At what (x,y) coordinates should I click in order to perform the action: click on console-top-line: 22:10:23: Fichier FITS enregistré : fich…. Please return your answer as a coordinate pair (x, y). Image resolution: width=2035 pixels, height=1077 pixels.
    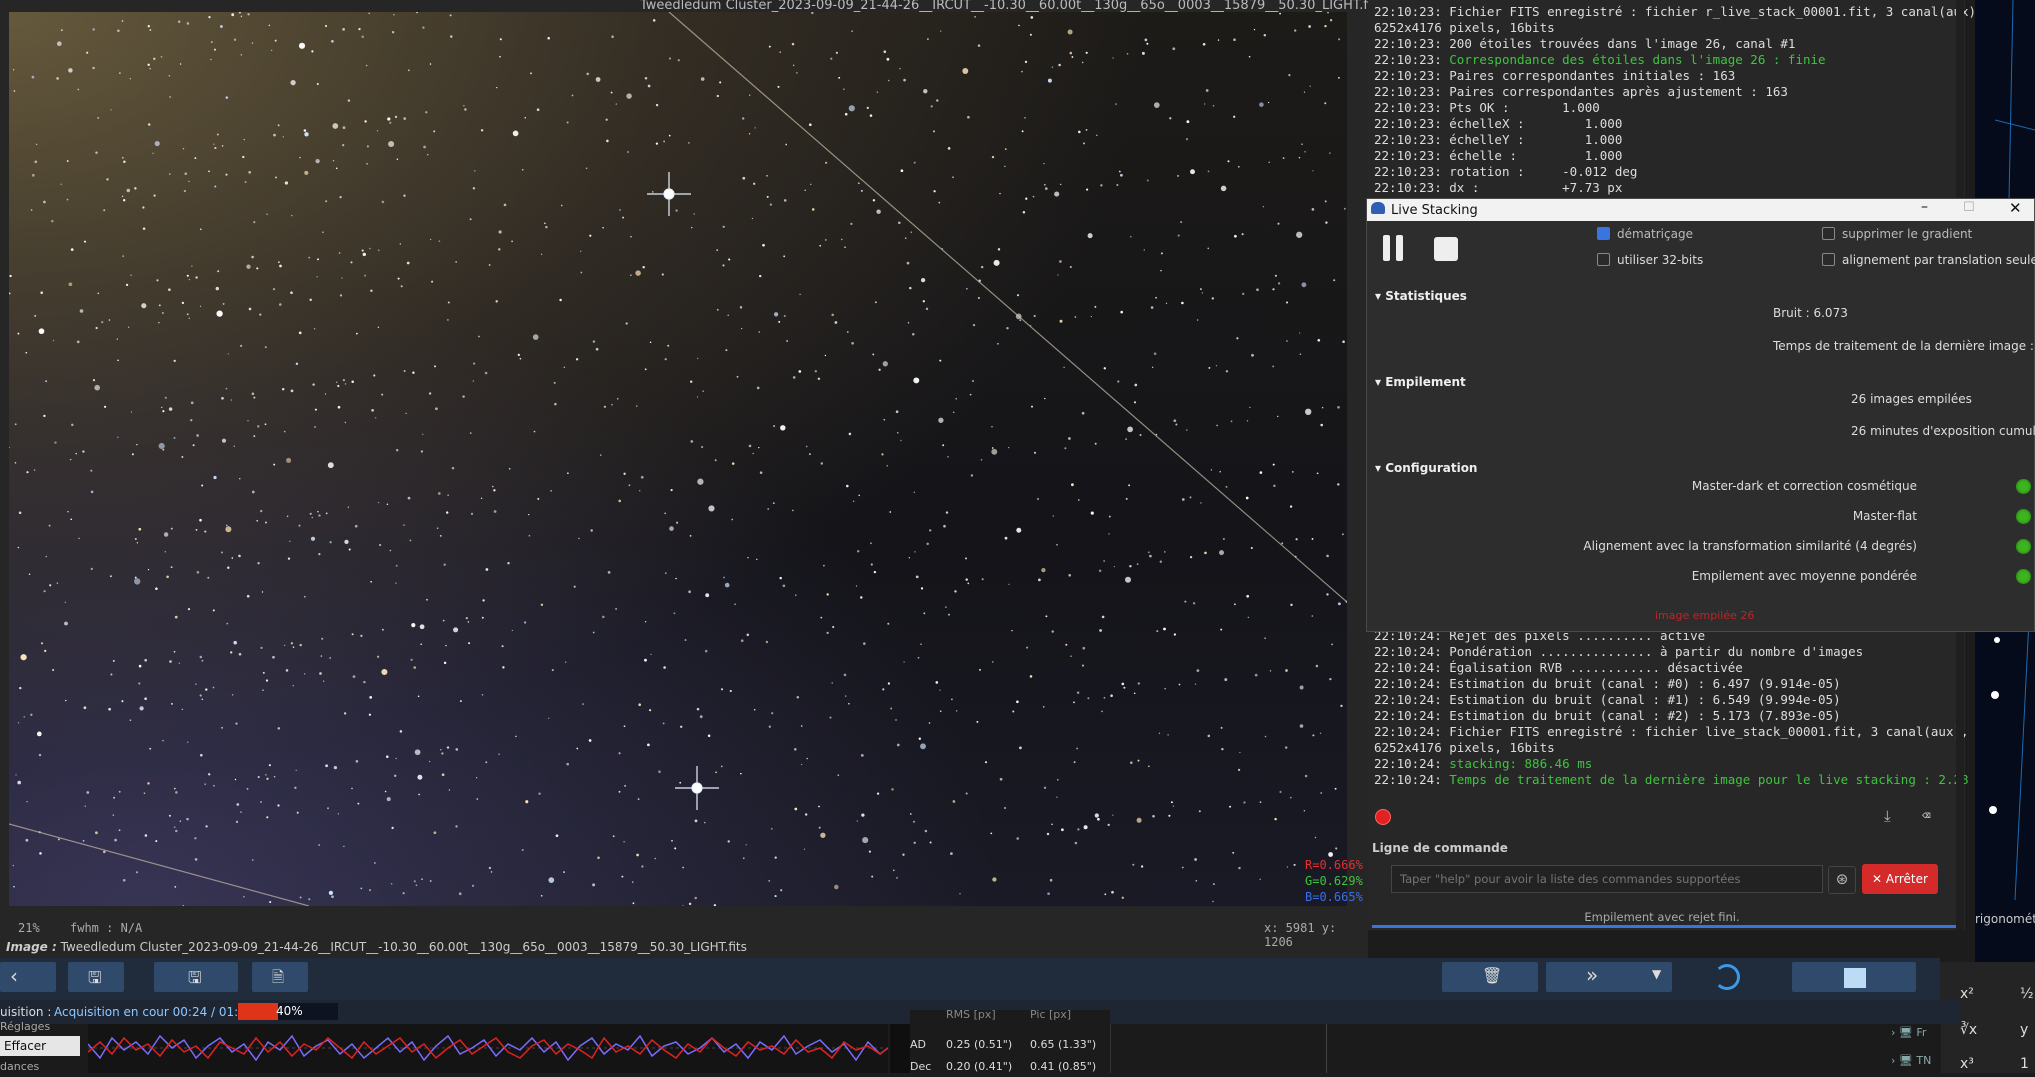
    Looking at the image, I should click on (1679, 12).